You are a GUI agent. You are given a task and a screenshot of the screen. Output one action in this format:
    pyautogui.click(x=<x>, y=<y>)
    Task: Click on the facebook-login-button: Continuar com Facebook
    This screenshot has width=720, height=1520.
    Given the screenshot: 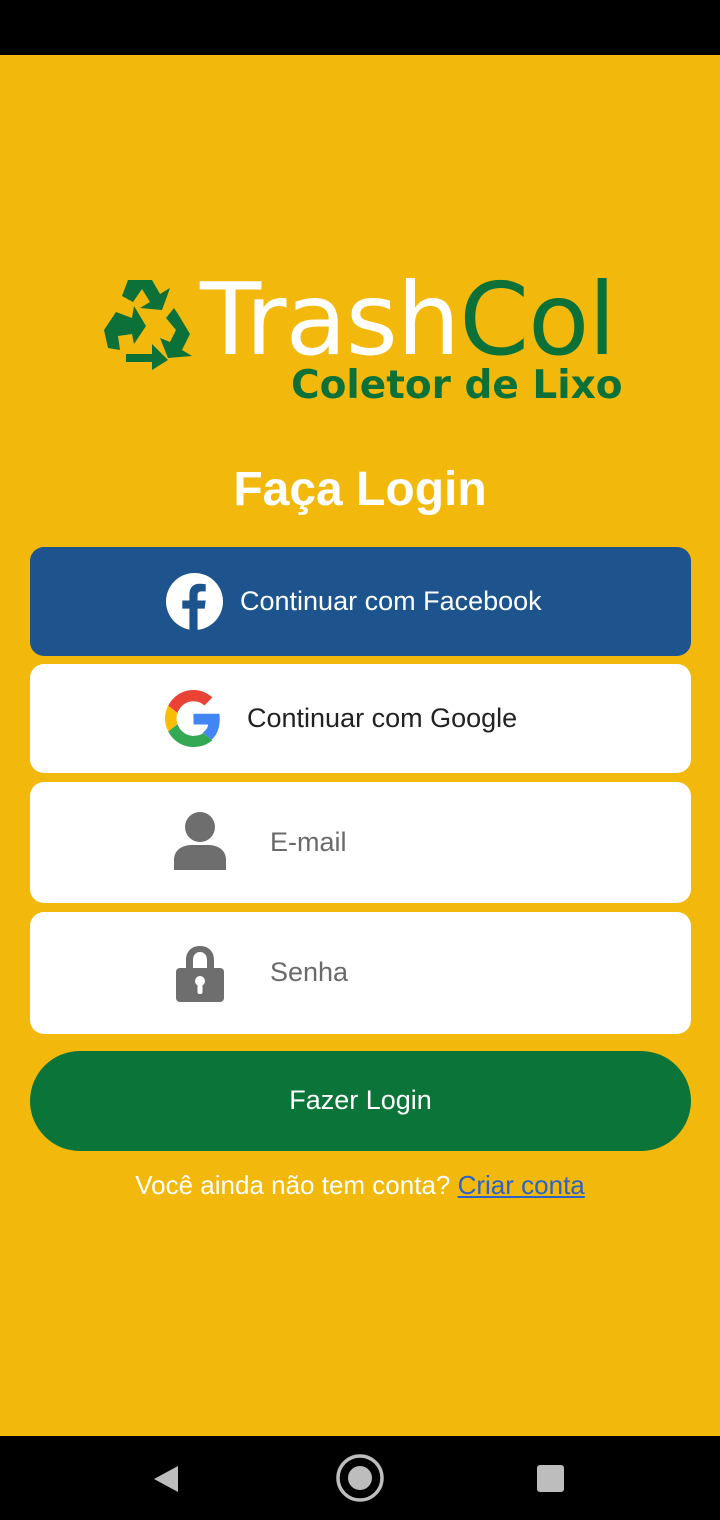 What is the action you would take?
    pyautogui.click(x=360, y=601)
    